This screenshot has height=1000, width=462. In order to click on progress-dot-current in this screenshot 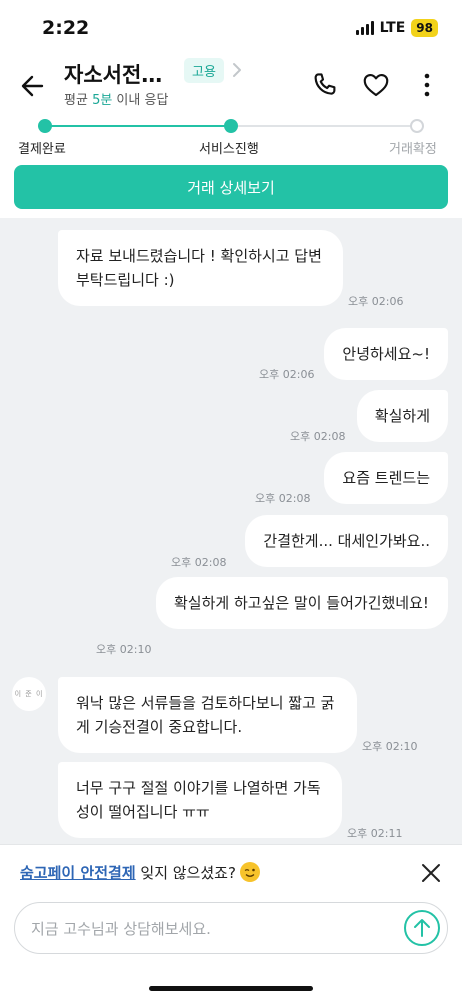, I will do `click(231, 126)`.